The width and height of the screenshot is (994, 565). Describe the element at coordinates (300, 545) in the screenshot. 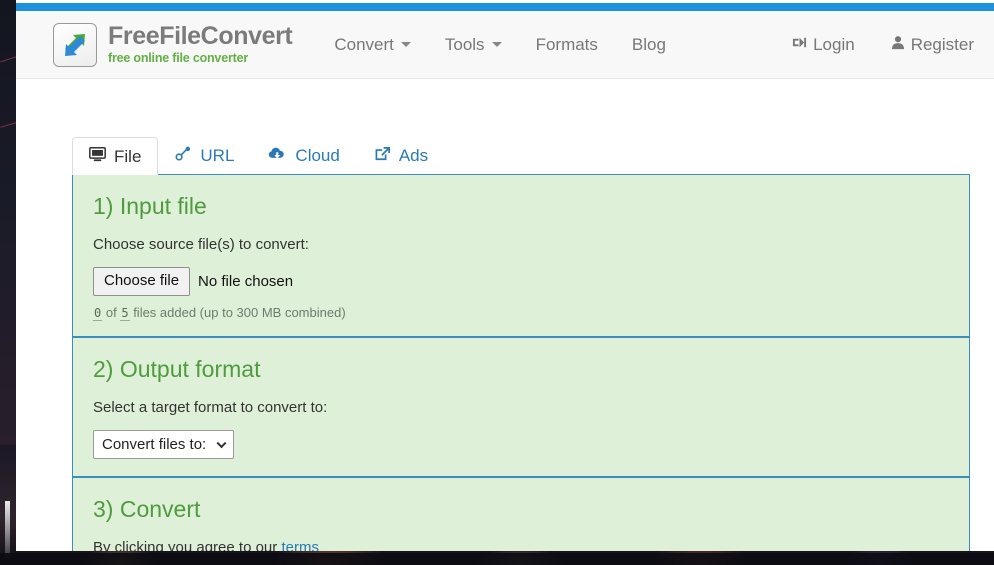

I see `terms-link: terms` at that location.